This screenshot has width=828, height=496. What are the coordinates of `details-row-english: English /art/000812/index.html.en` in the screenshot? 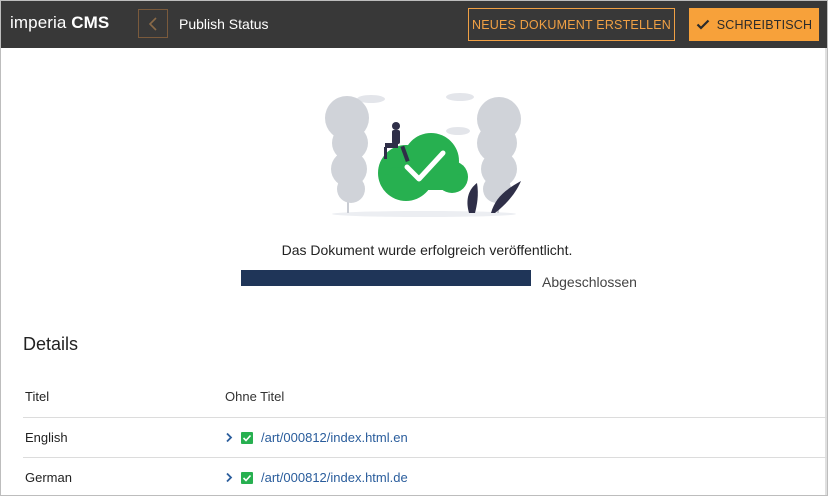 It's located at (425, 437).